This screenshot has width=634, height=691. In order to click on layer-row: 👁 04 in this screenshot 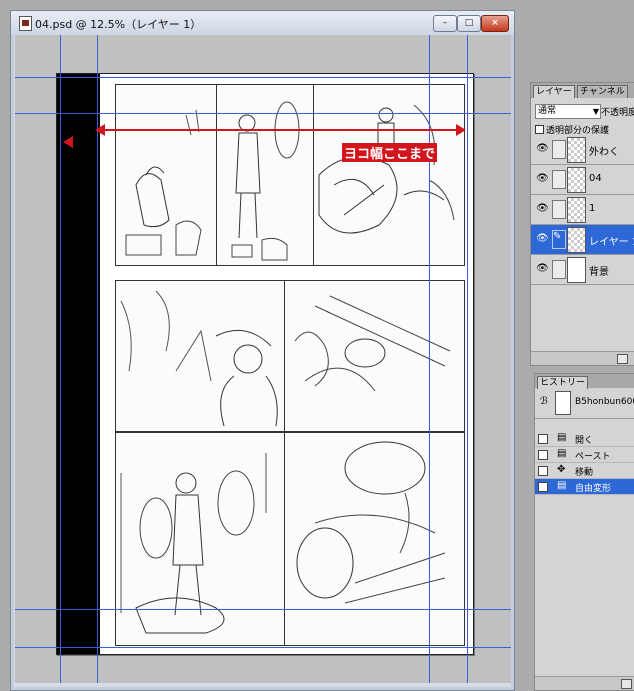, I will do `click(582, 180)`.